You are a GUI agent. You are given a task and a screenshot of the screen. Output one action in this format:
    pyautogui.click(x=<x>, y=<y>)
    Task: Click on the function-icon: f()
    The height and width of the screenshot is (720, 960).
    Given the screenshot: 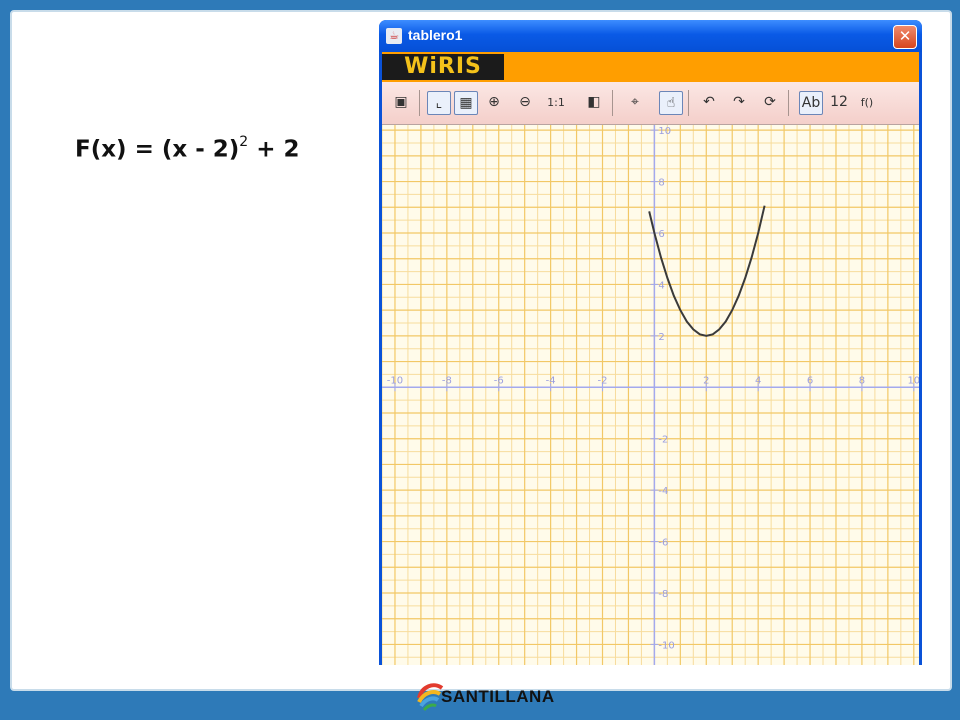 What is the action you would take?
    pyautogui.click(x=867, y=102)
    